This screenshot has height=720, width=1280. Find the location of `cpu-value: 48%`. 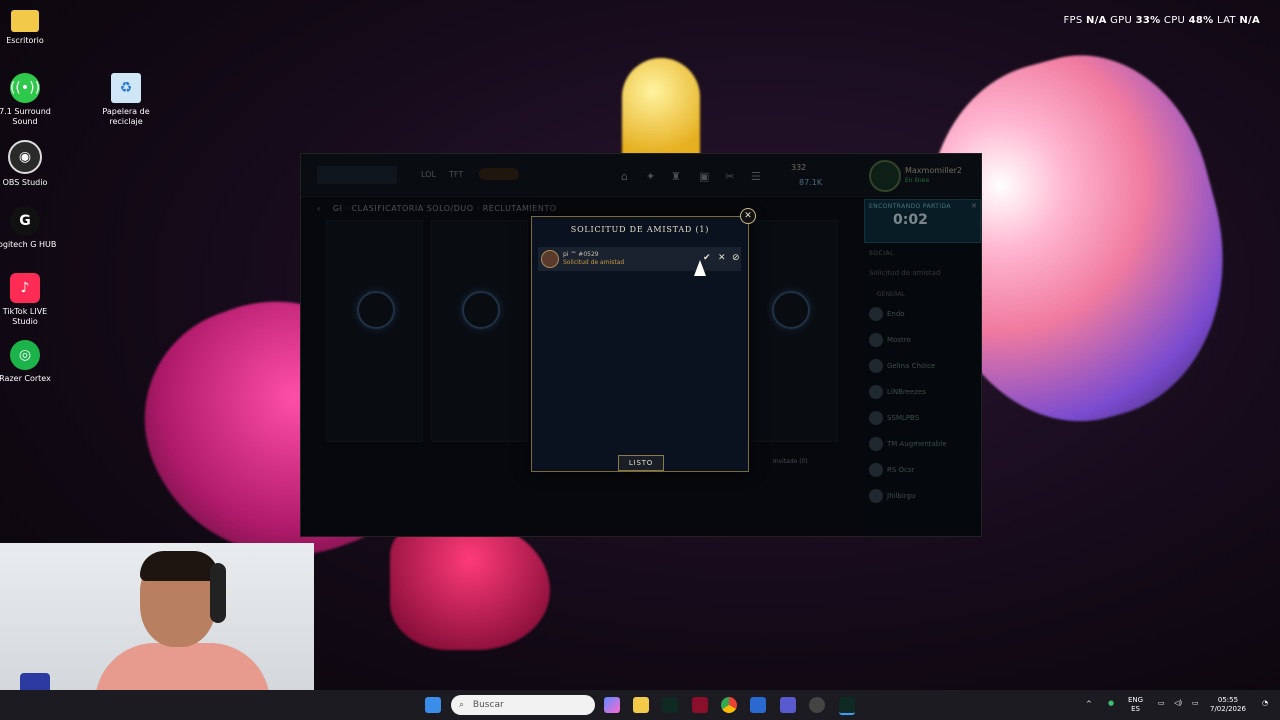

cpu-value: 48% is located at coordinates (1201, 20).